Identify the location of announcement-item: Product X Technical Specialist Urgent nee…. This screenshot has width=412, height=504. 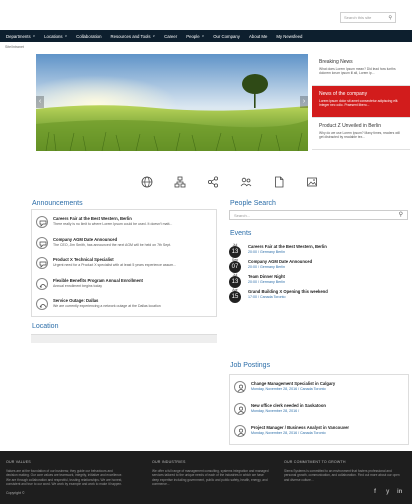
(125, 264).